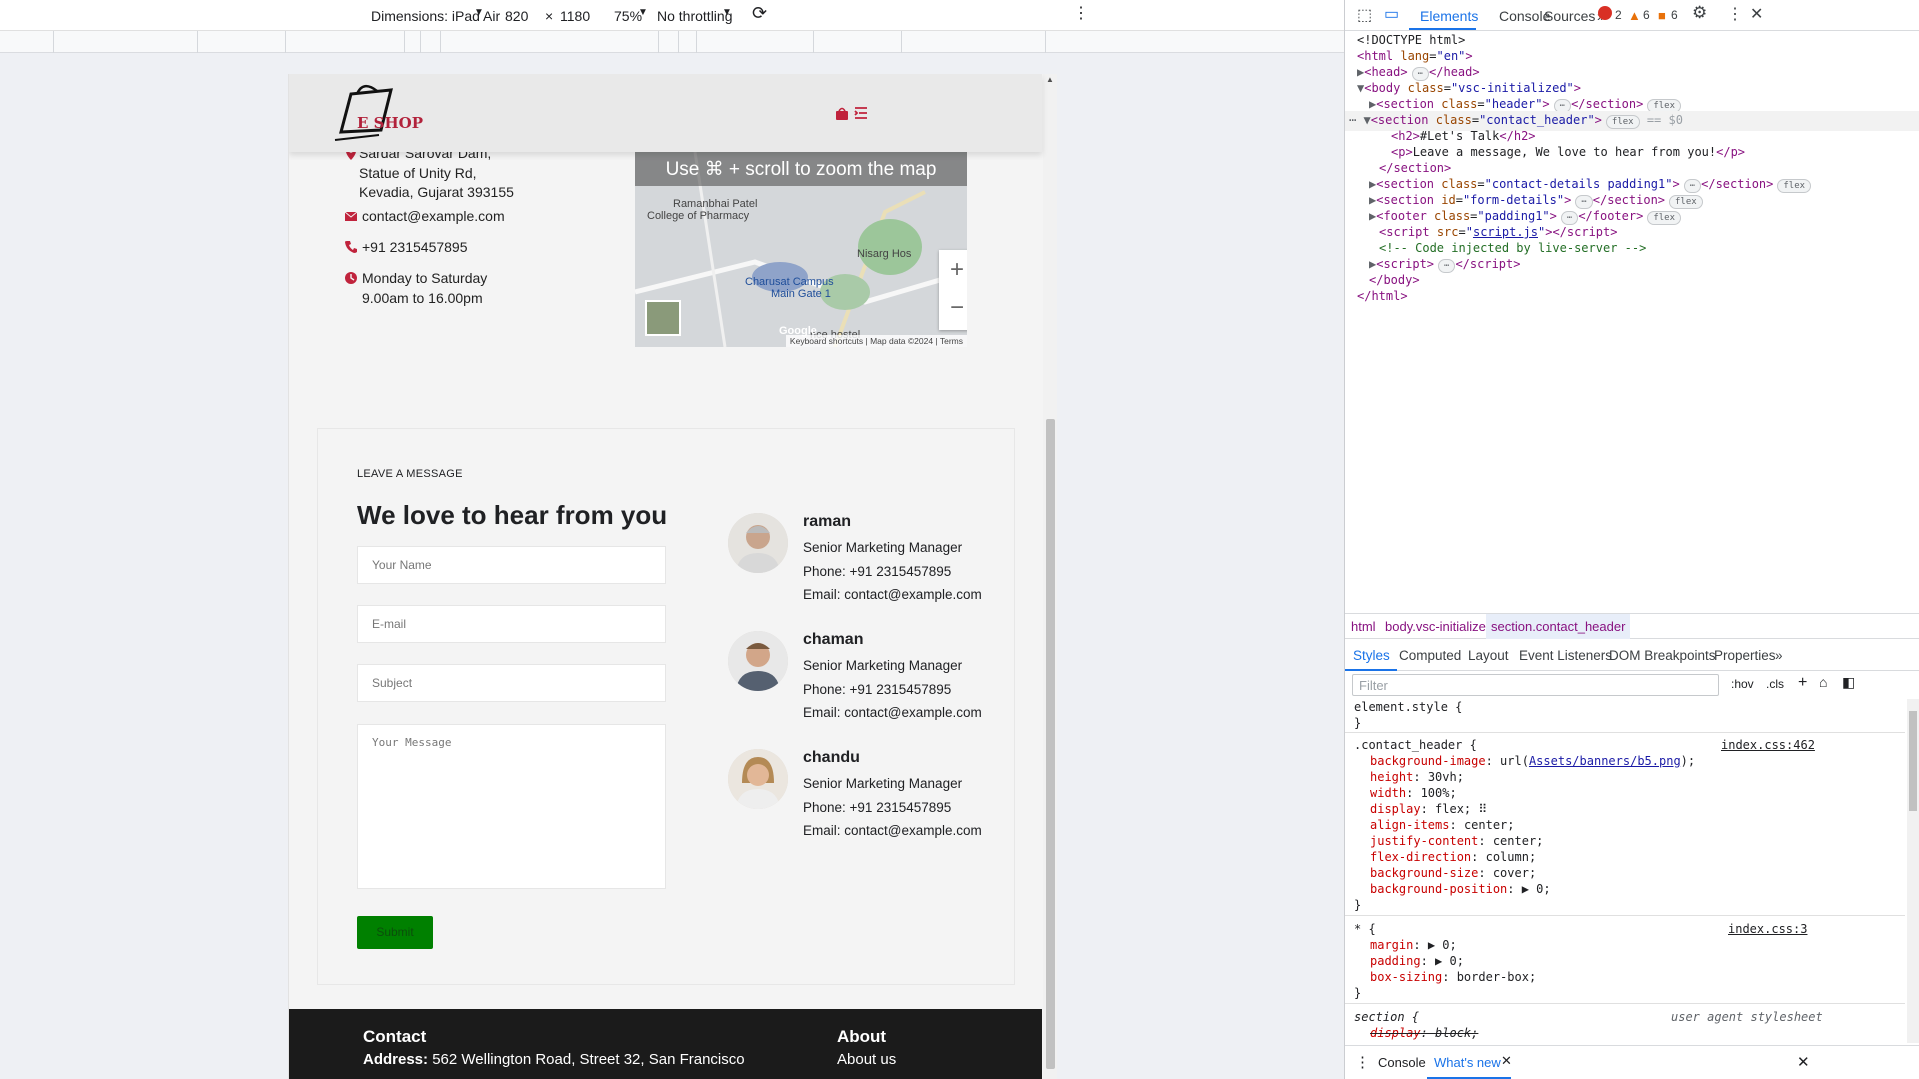  What do you see at coordinates (406, 248) in the screenshot?
I see `contact-phone: +91 2315457895` at bounding box center [406, 248].